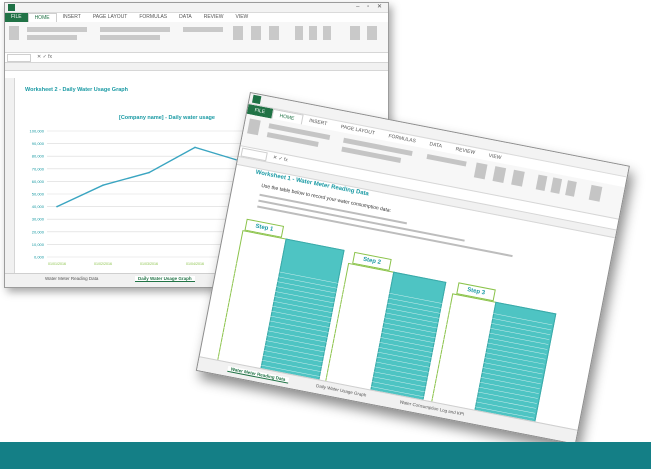  I want to click on y-tick-label: 80,000, so click(38, 156).